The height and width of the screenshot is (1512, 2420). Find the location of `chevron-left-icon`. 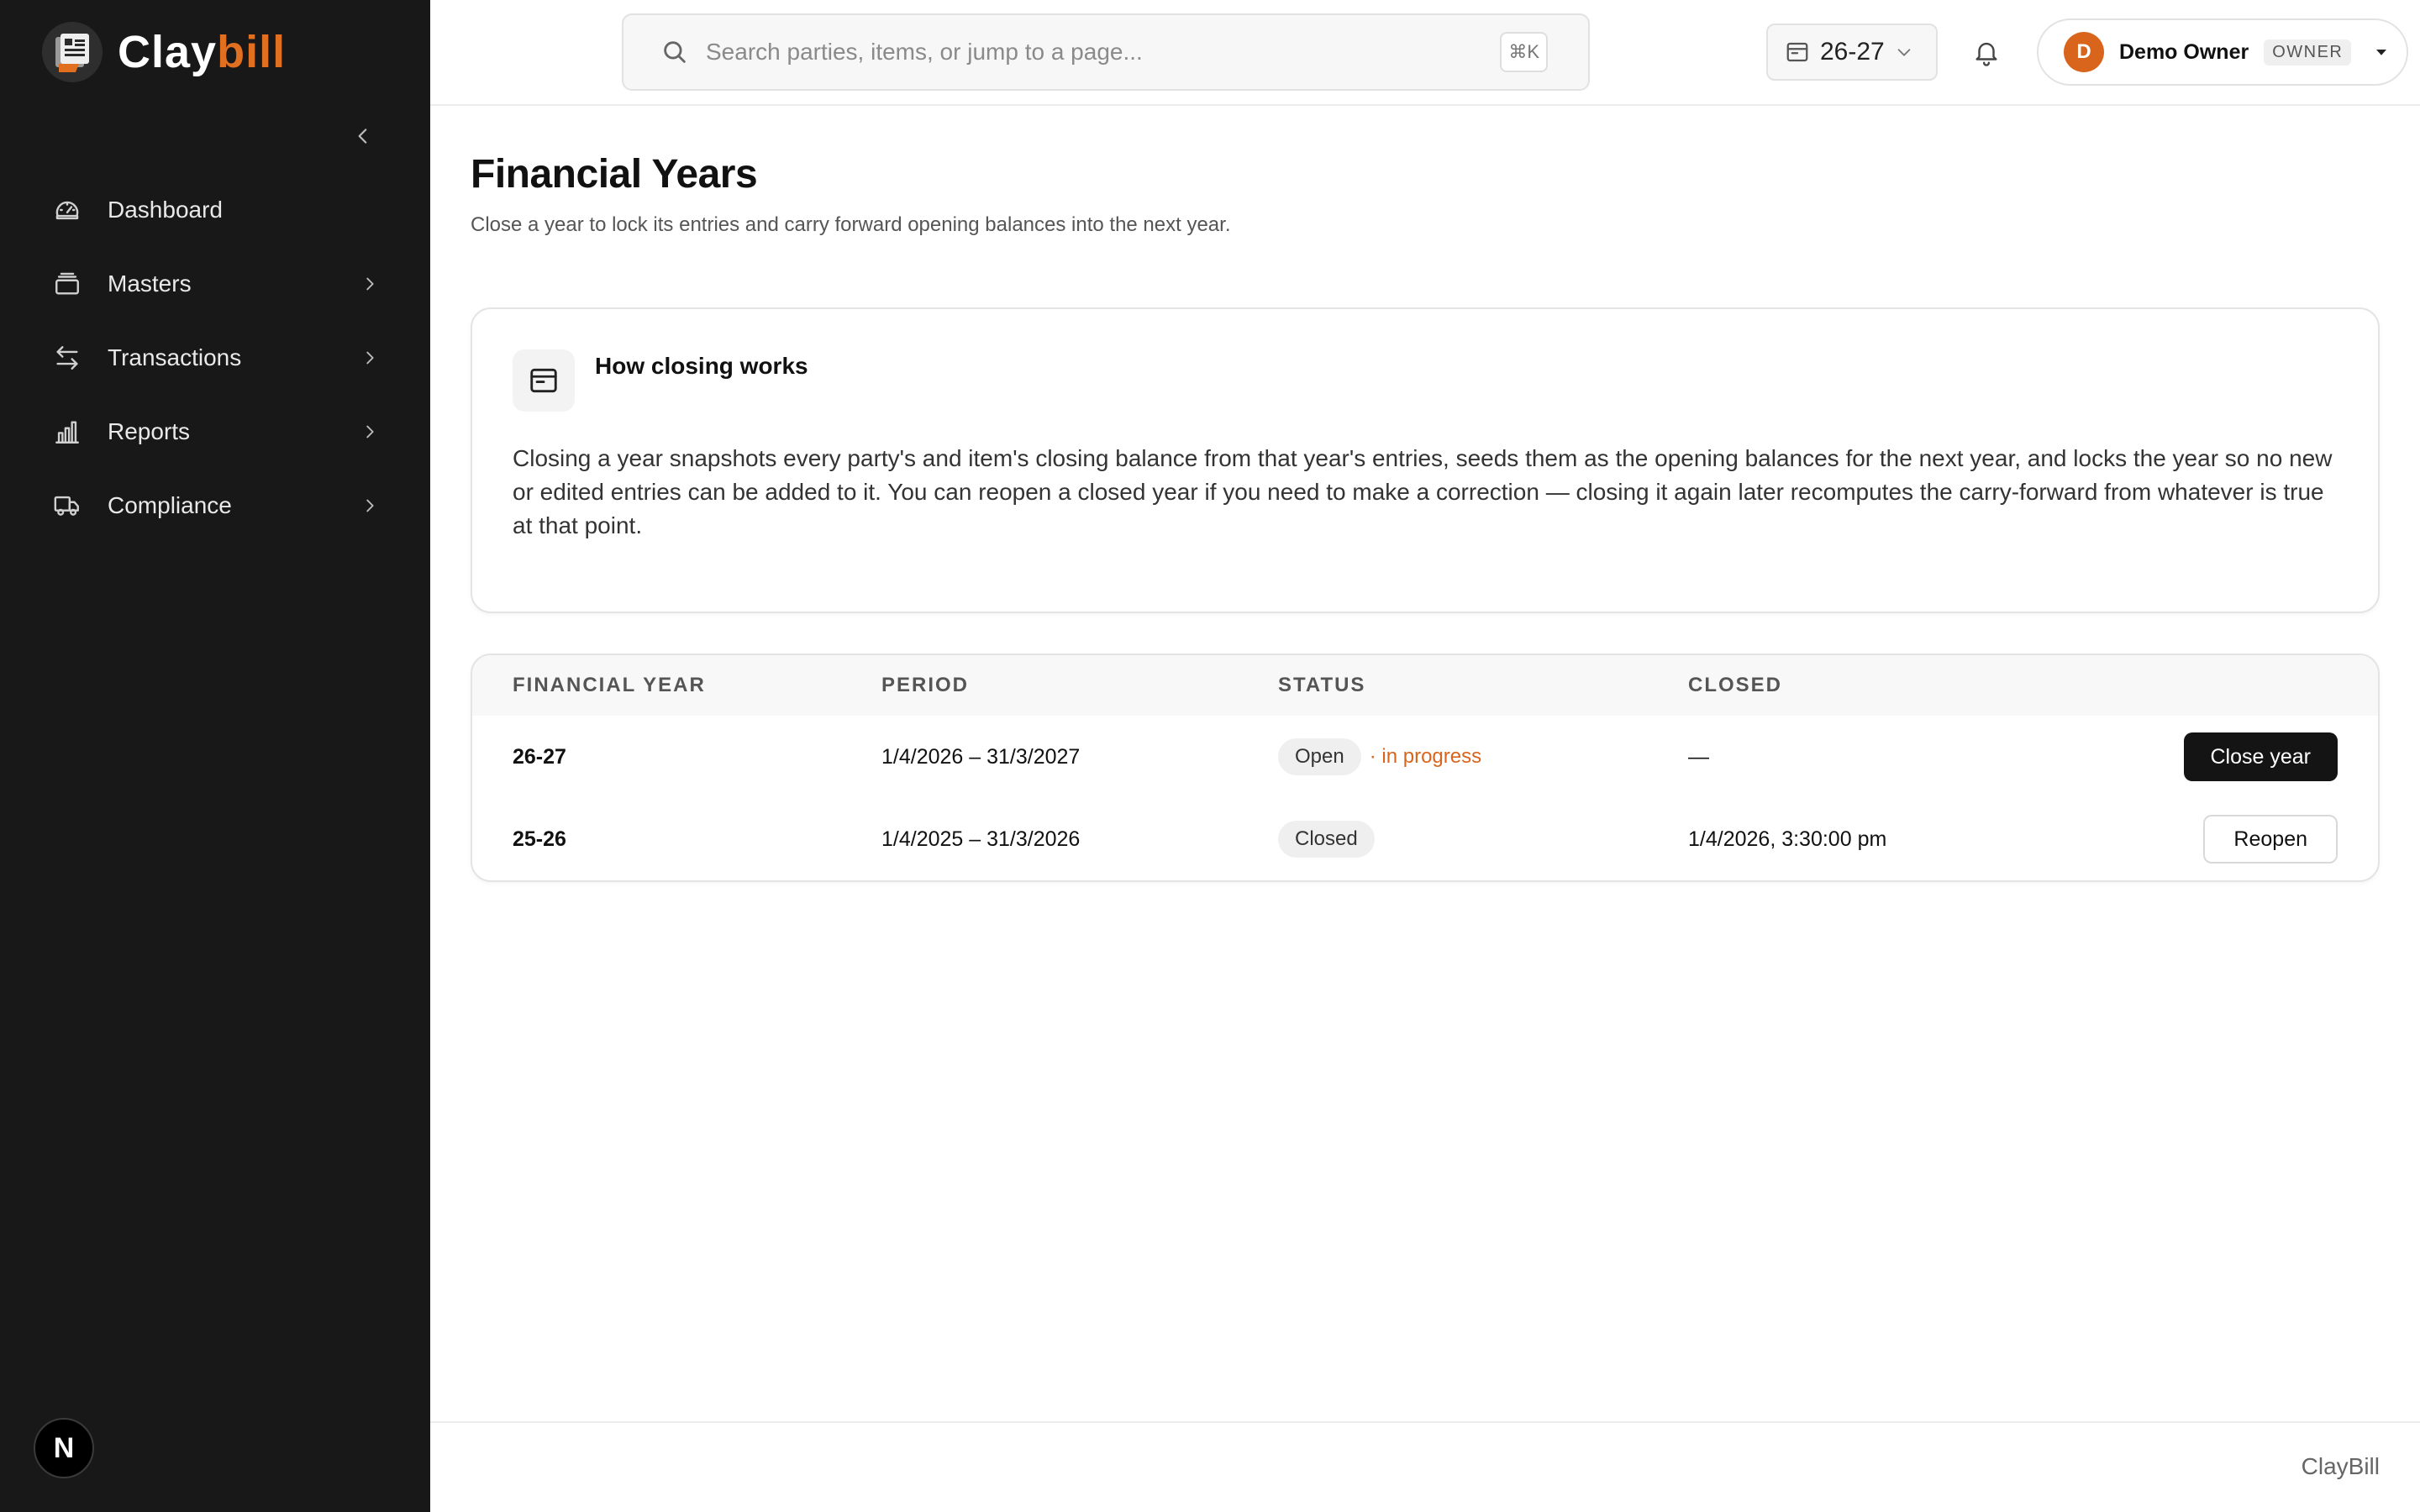

chevron-left-icon is located at coordinates (362, 136).